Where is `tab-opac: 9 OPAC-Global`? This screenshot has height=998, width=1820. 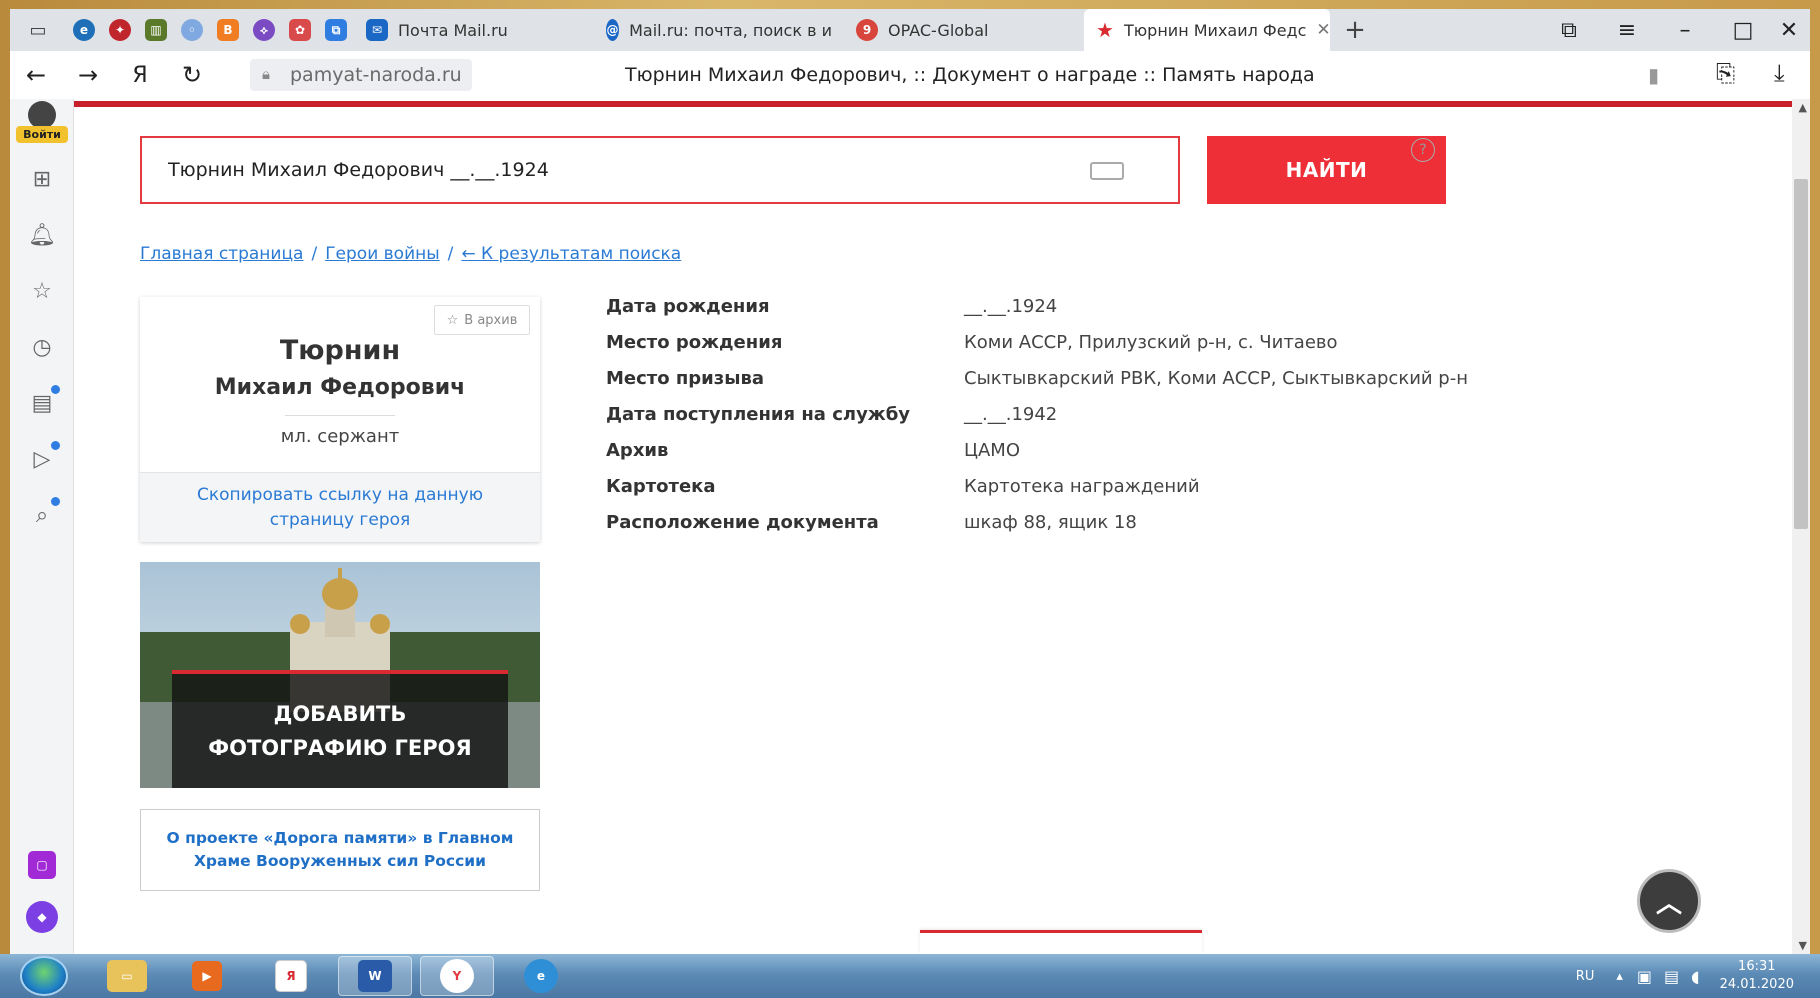
tab-opac: 9 OPAC-Global is located at coordinates (964, 30).